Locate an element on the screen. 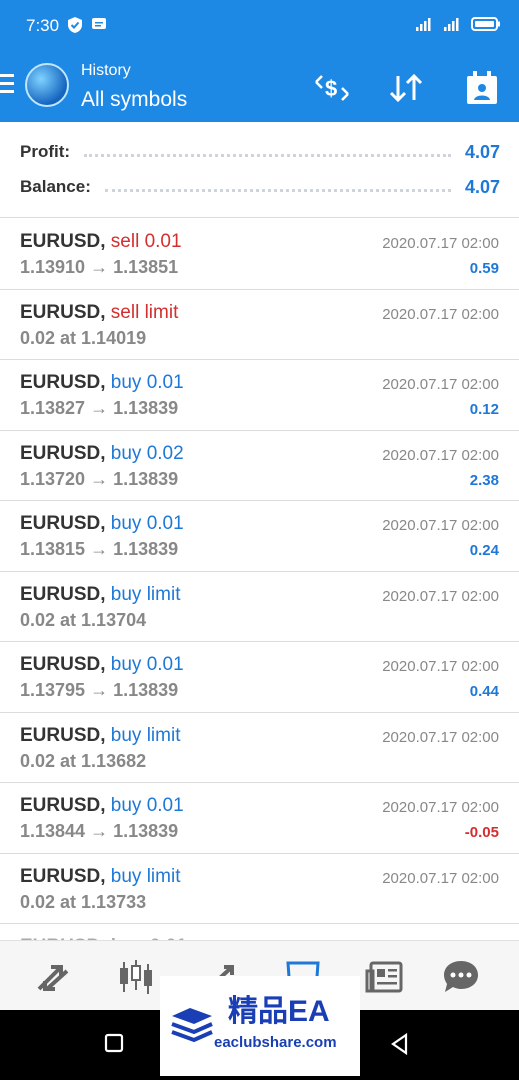 The height and width of the screenshot is (1080, 519). quotes-arrows-icon is located at coordinates (53, 978).